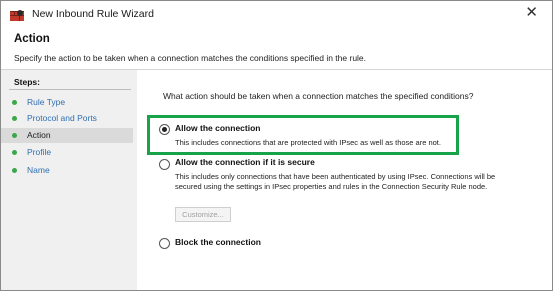  What do you see at coordinates (17, 15) in the screenshot?
I see `firewall-shield-icon` at bounding box center [17, 15].